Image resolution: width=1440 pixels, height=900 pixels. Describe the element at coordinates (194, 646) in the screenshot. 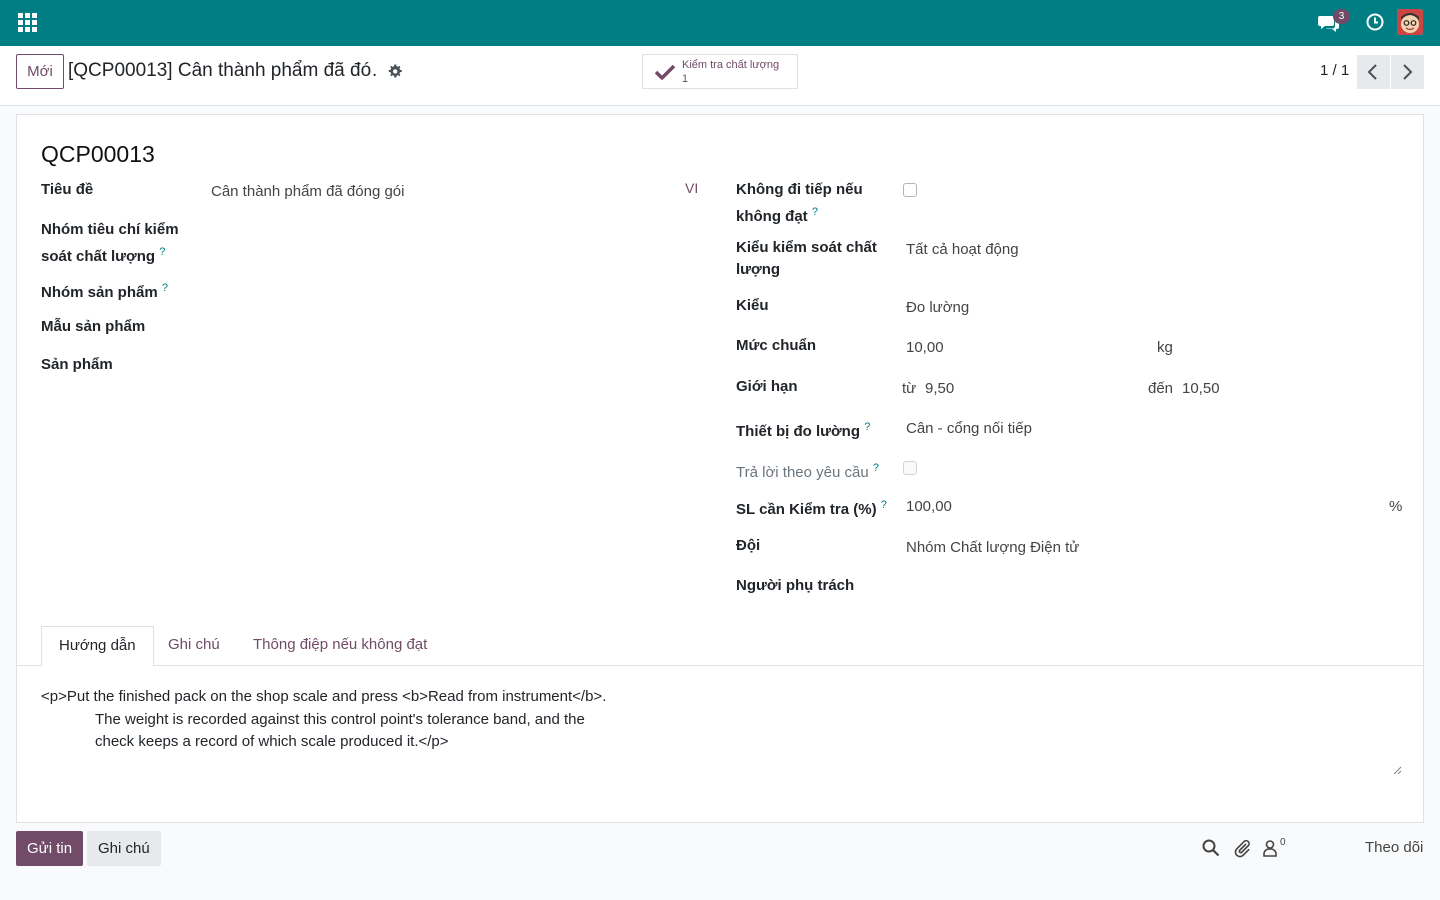

I see `tab-notes: Ghi chú` at that location.